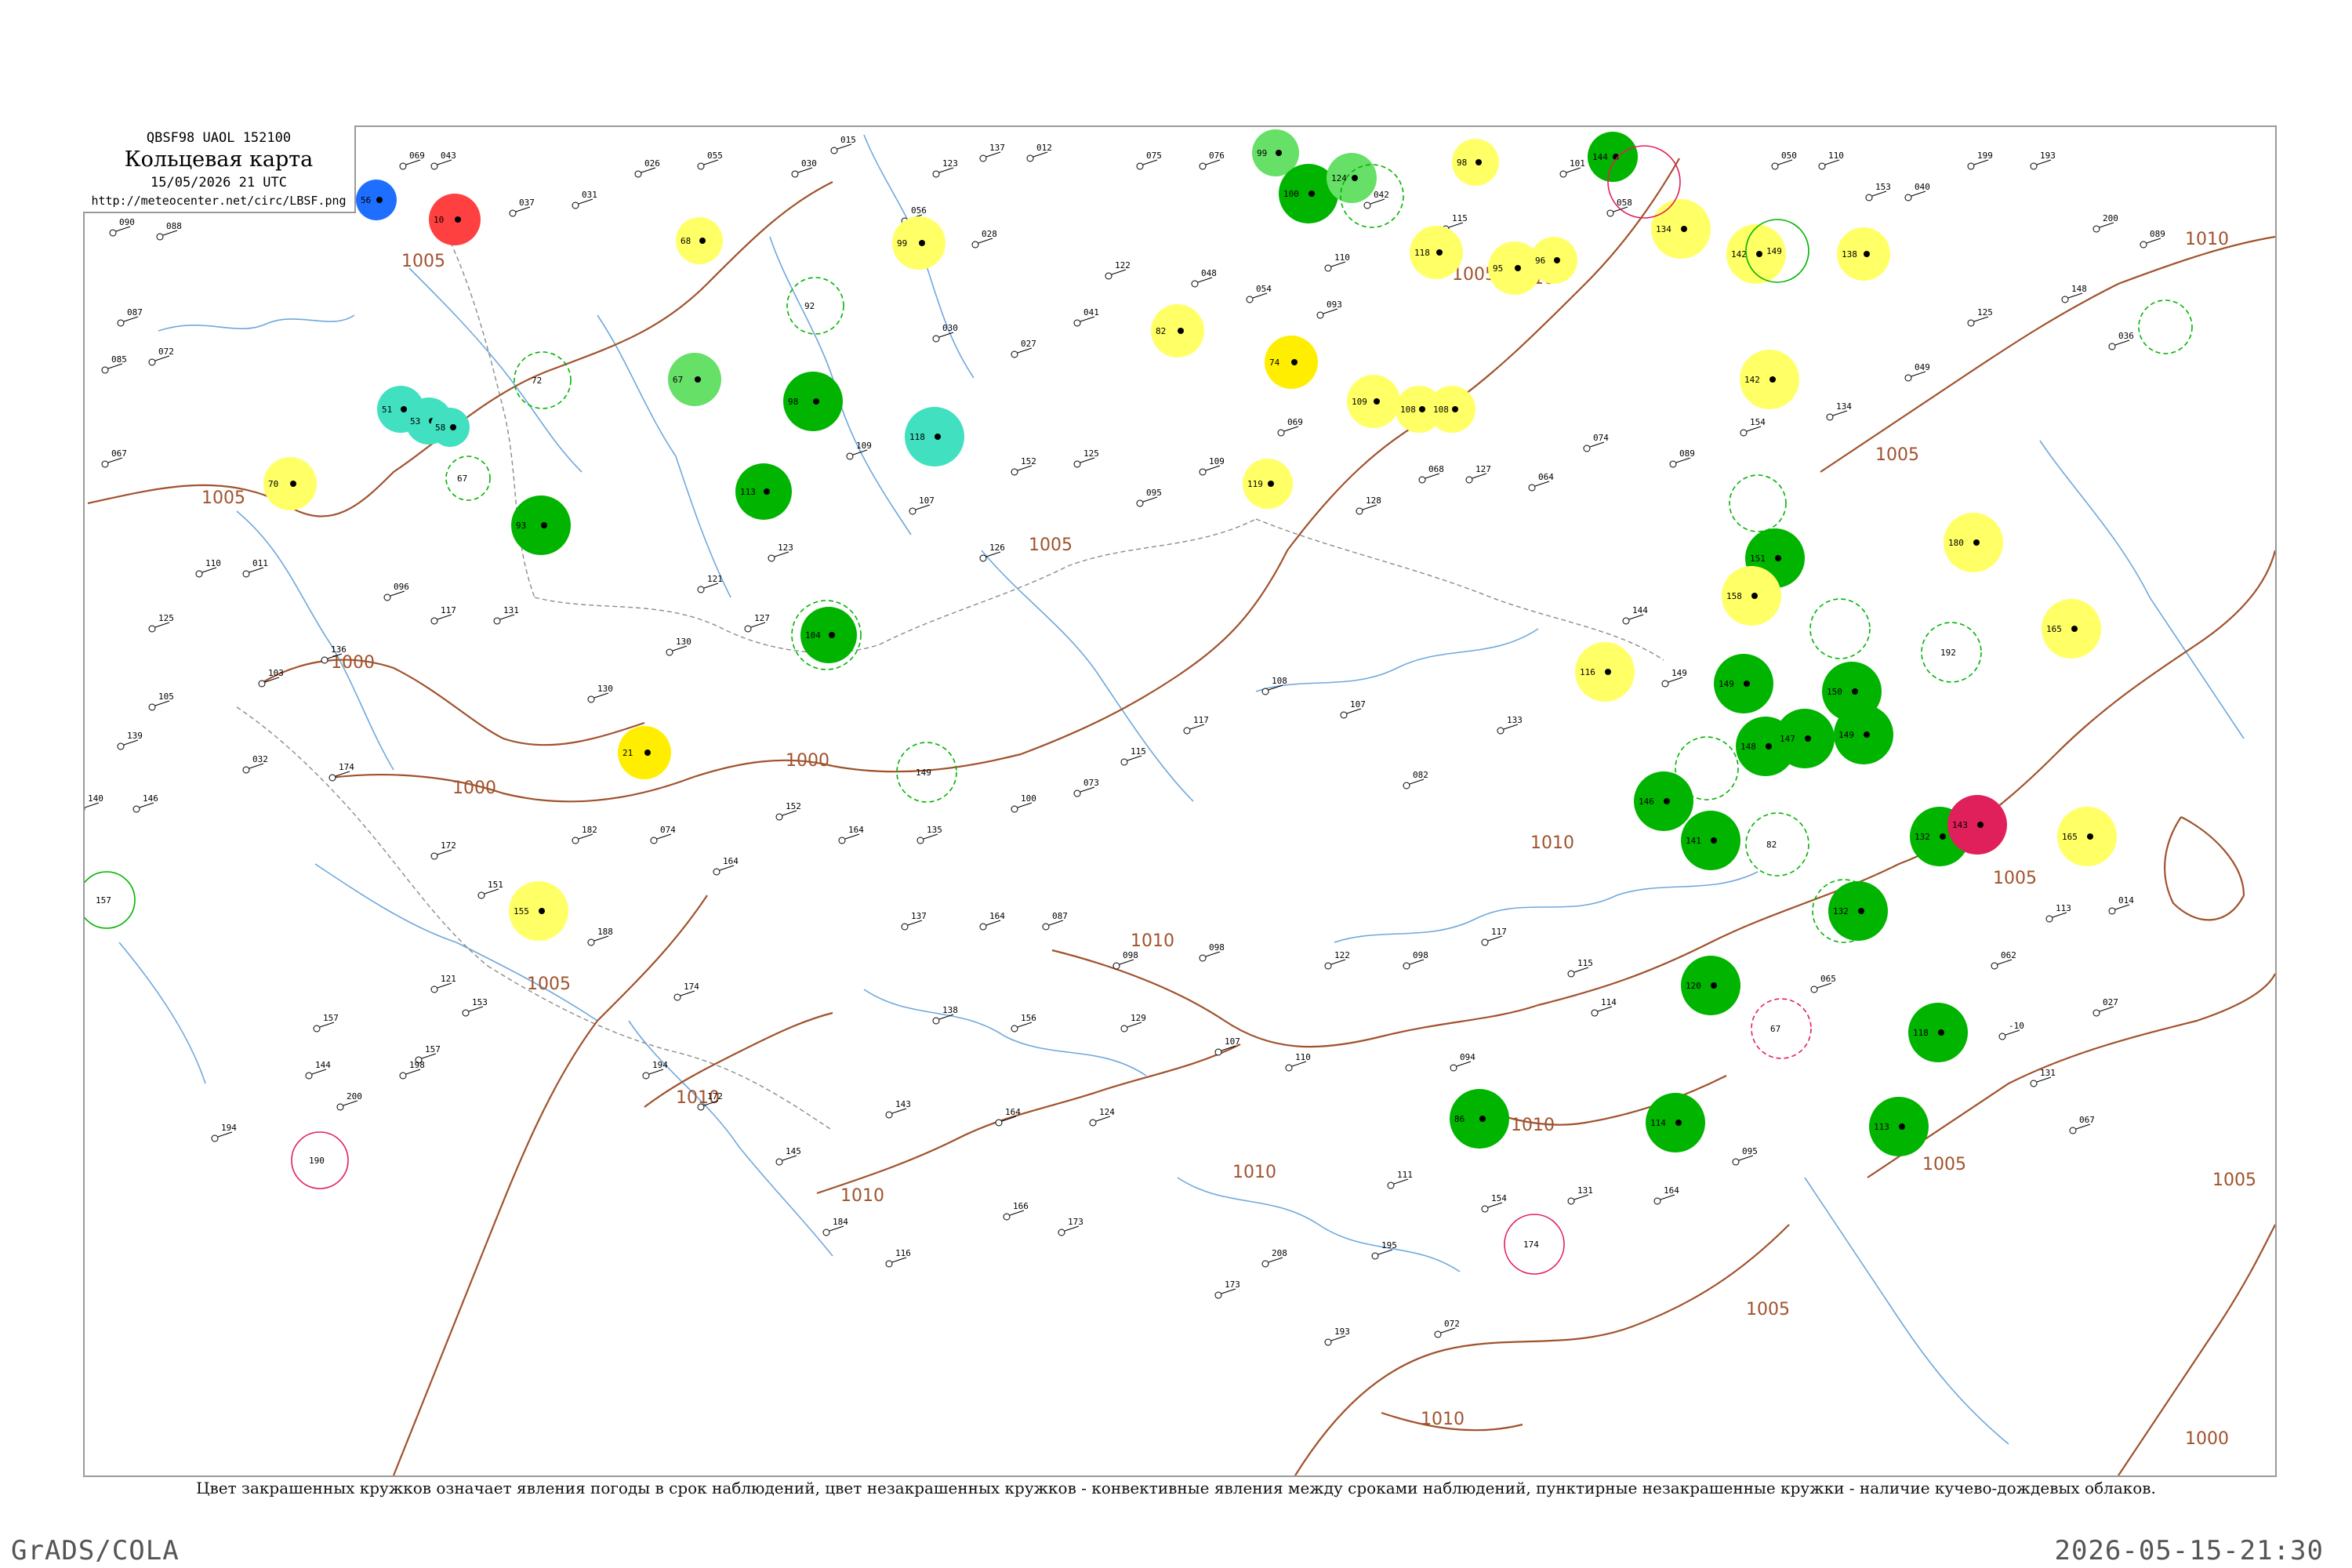 This screenshot has width=2352, height=1568. What do you see at coordinates (848, 140) in the screenshot?
I see `station-pressure: 015` at bounding box center [848, 140].